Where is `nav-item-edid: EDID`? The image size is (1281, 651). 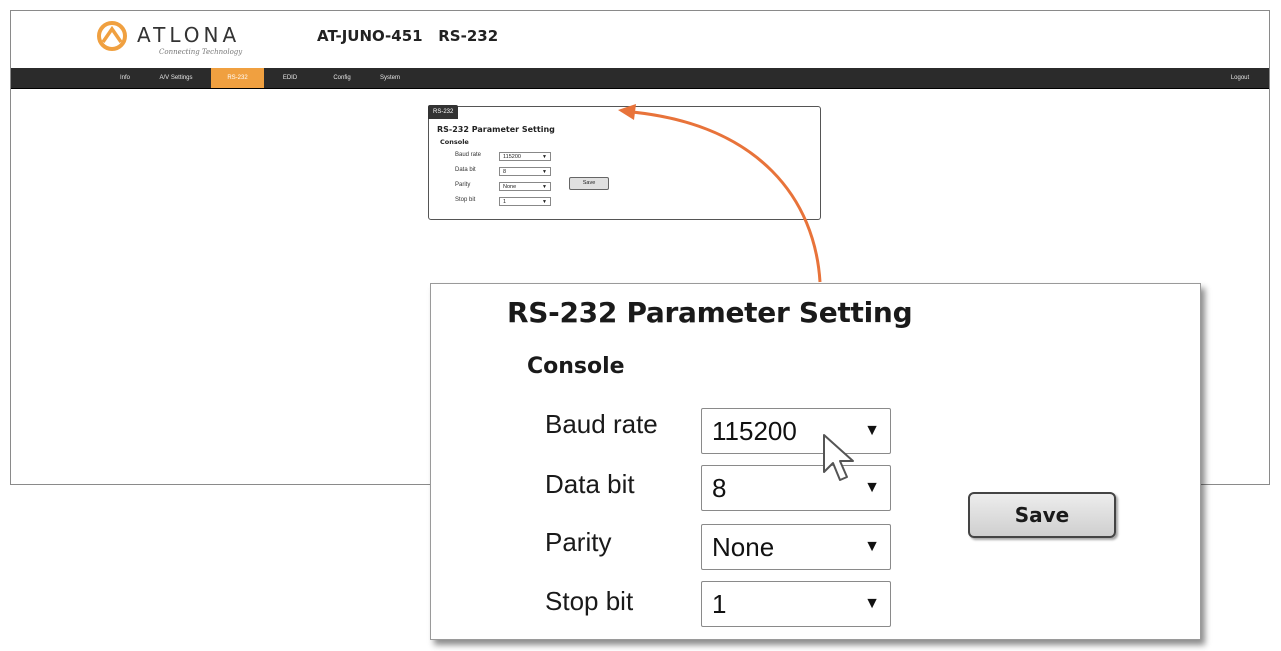 nav-item-edid: EDID is located at coordinates (290, 78).